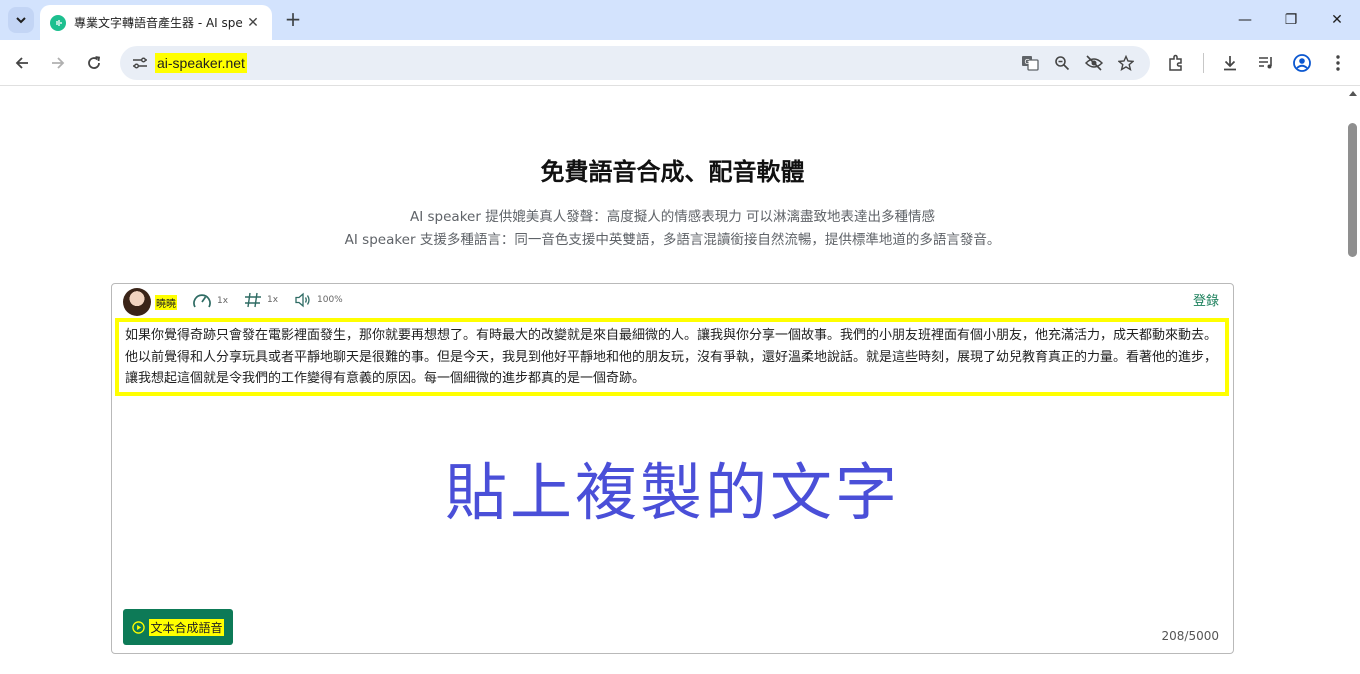  I want to click on reload-icon, so click(94, 62).